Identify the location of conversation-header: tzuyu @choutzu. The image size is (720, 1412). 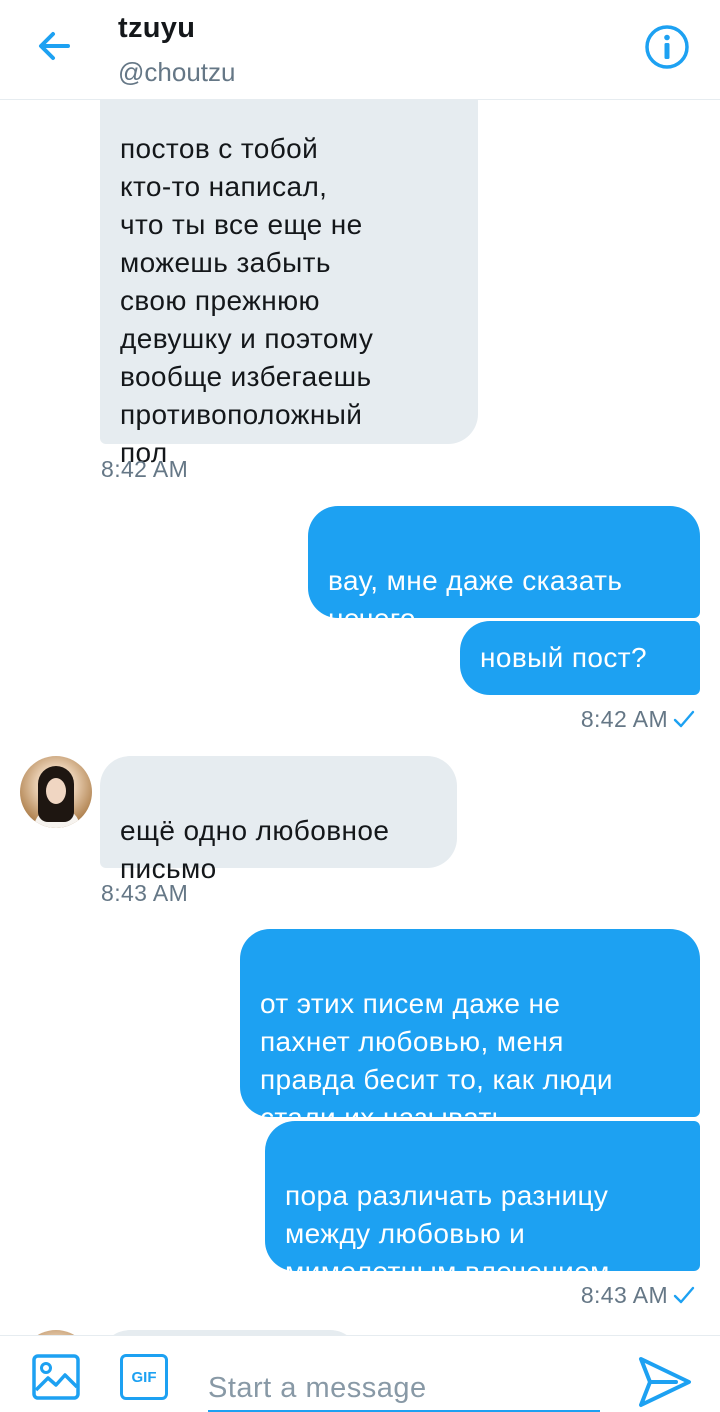
(360, 50).